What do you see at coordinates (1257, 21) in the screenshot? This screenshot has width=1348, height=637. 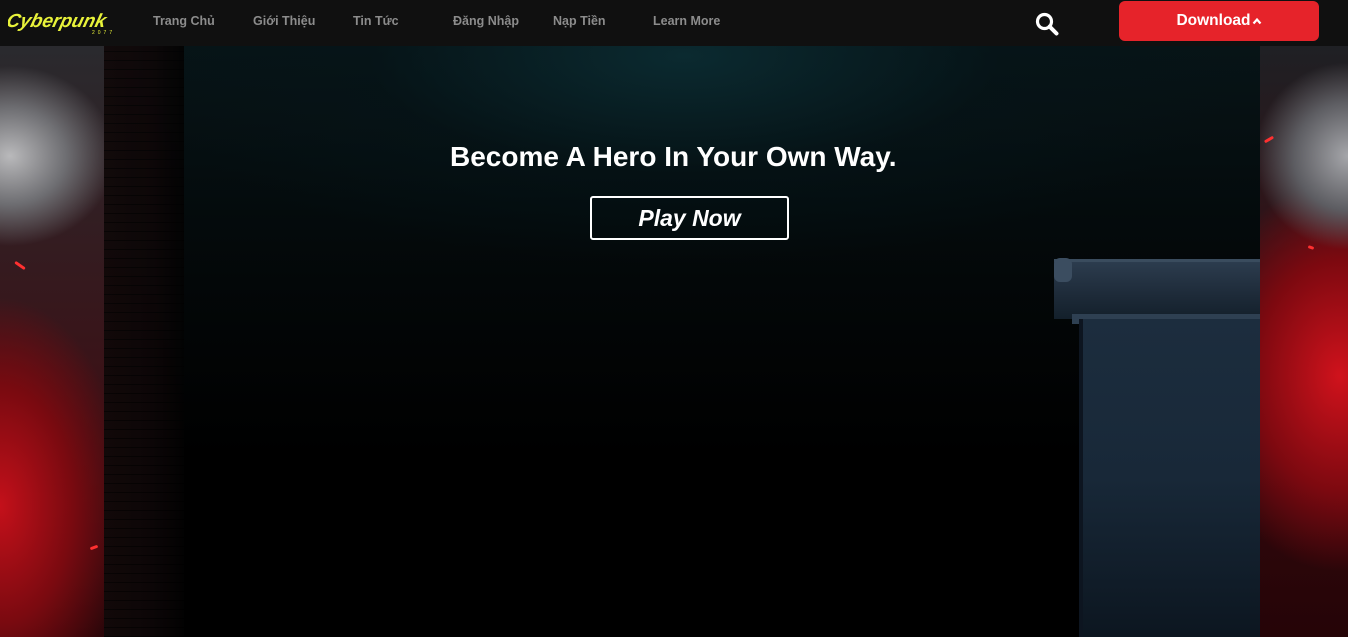 I see `chevron-up-icon` at bounding box center [1257, 21].